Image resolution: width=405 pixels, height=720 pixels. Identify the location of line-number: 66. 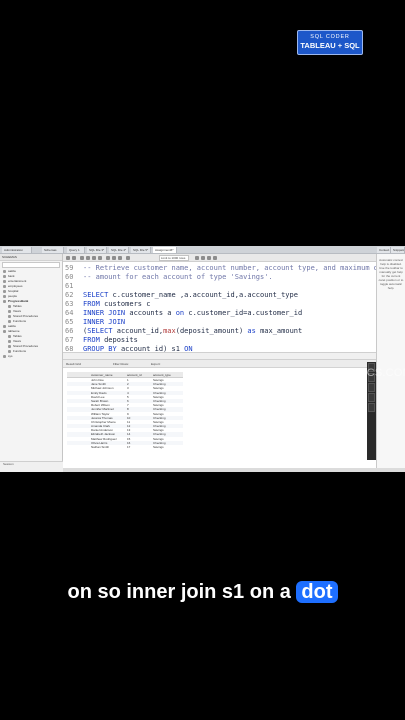
(69, 331).